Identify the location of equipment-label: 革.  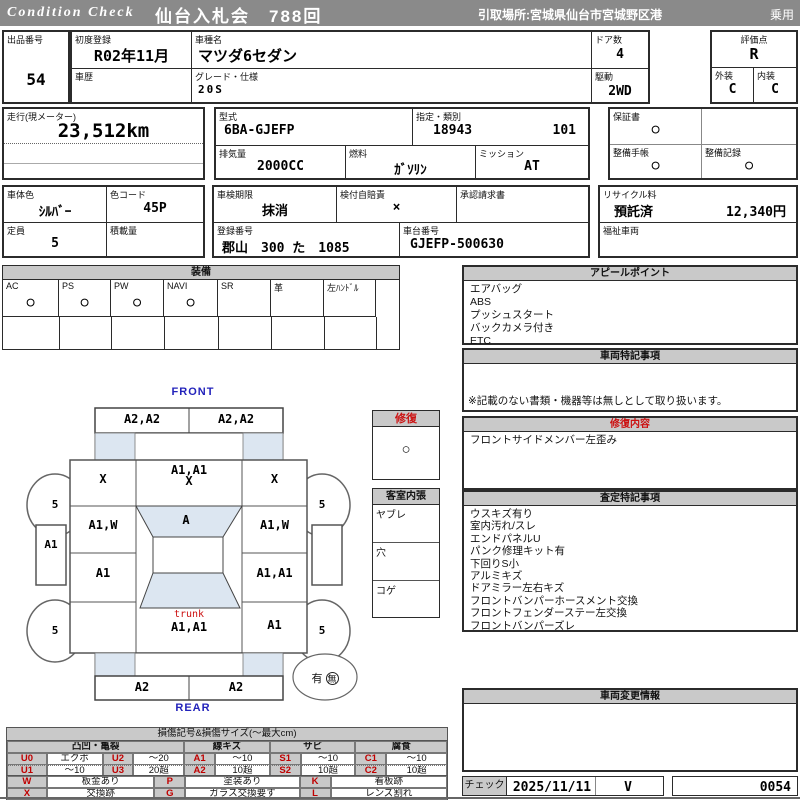
(279, 288).